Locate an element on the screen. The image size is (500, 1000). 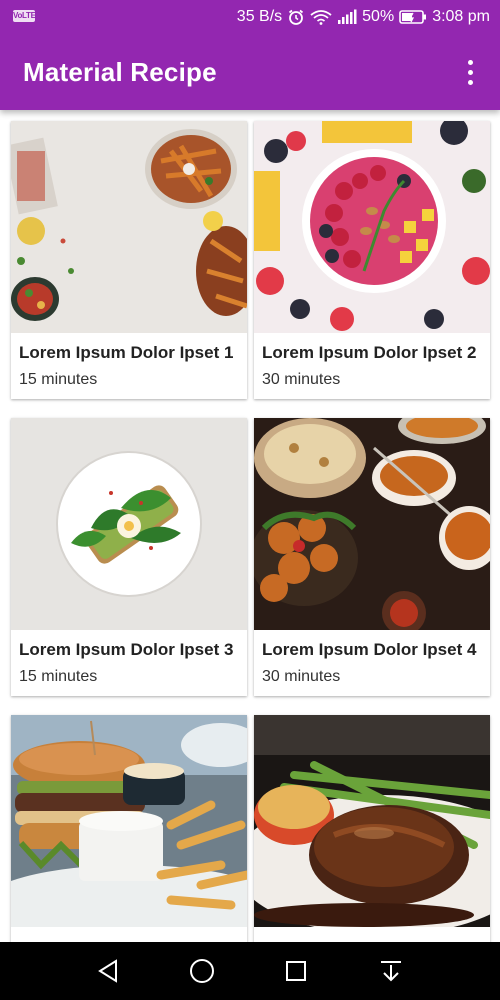
page-title: Material Recipe is located at coordinates (120, 72).